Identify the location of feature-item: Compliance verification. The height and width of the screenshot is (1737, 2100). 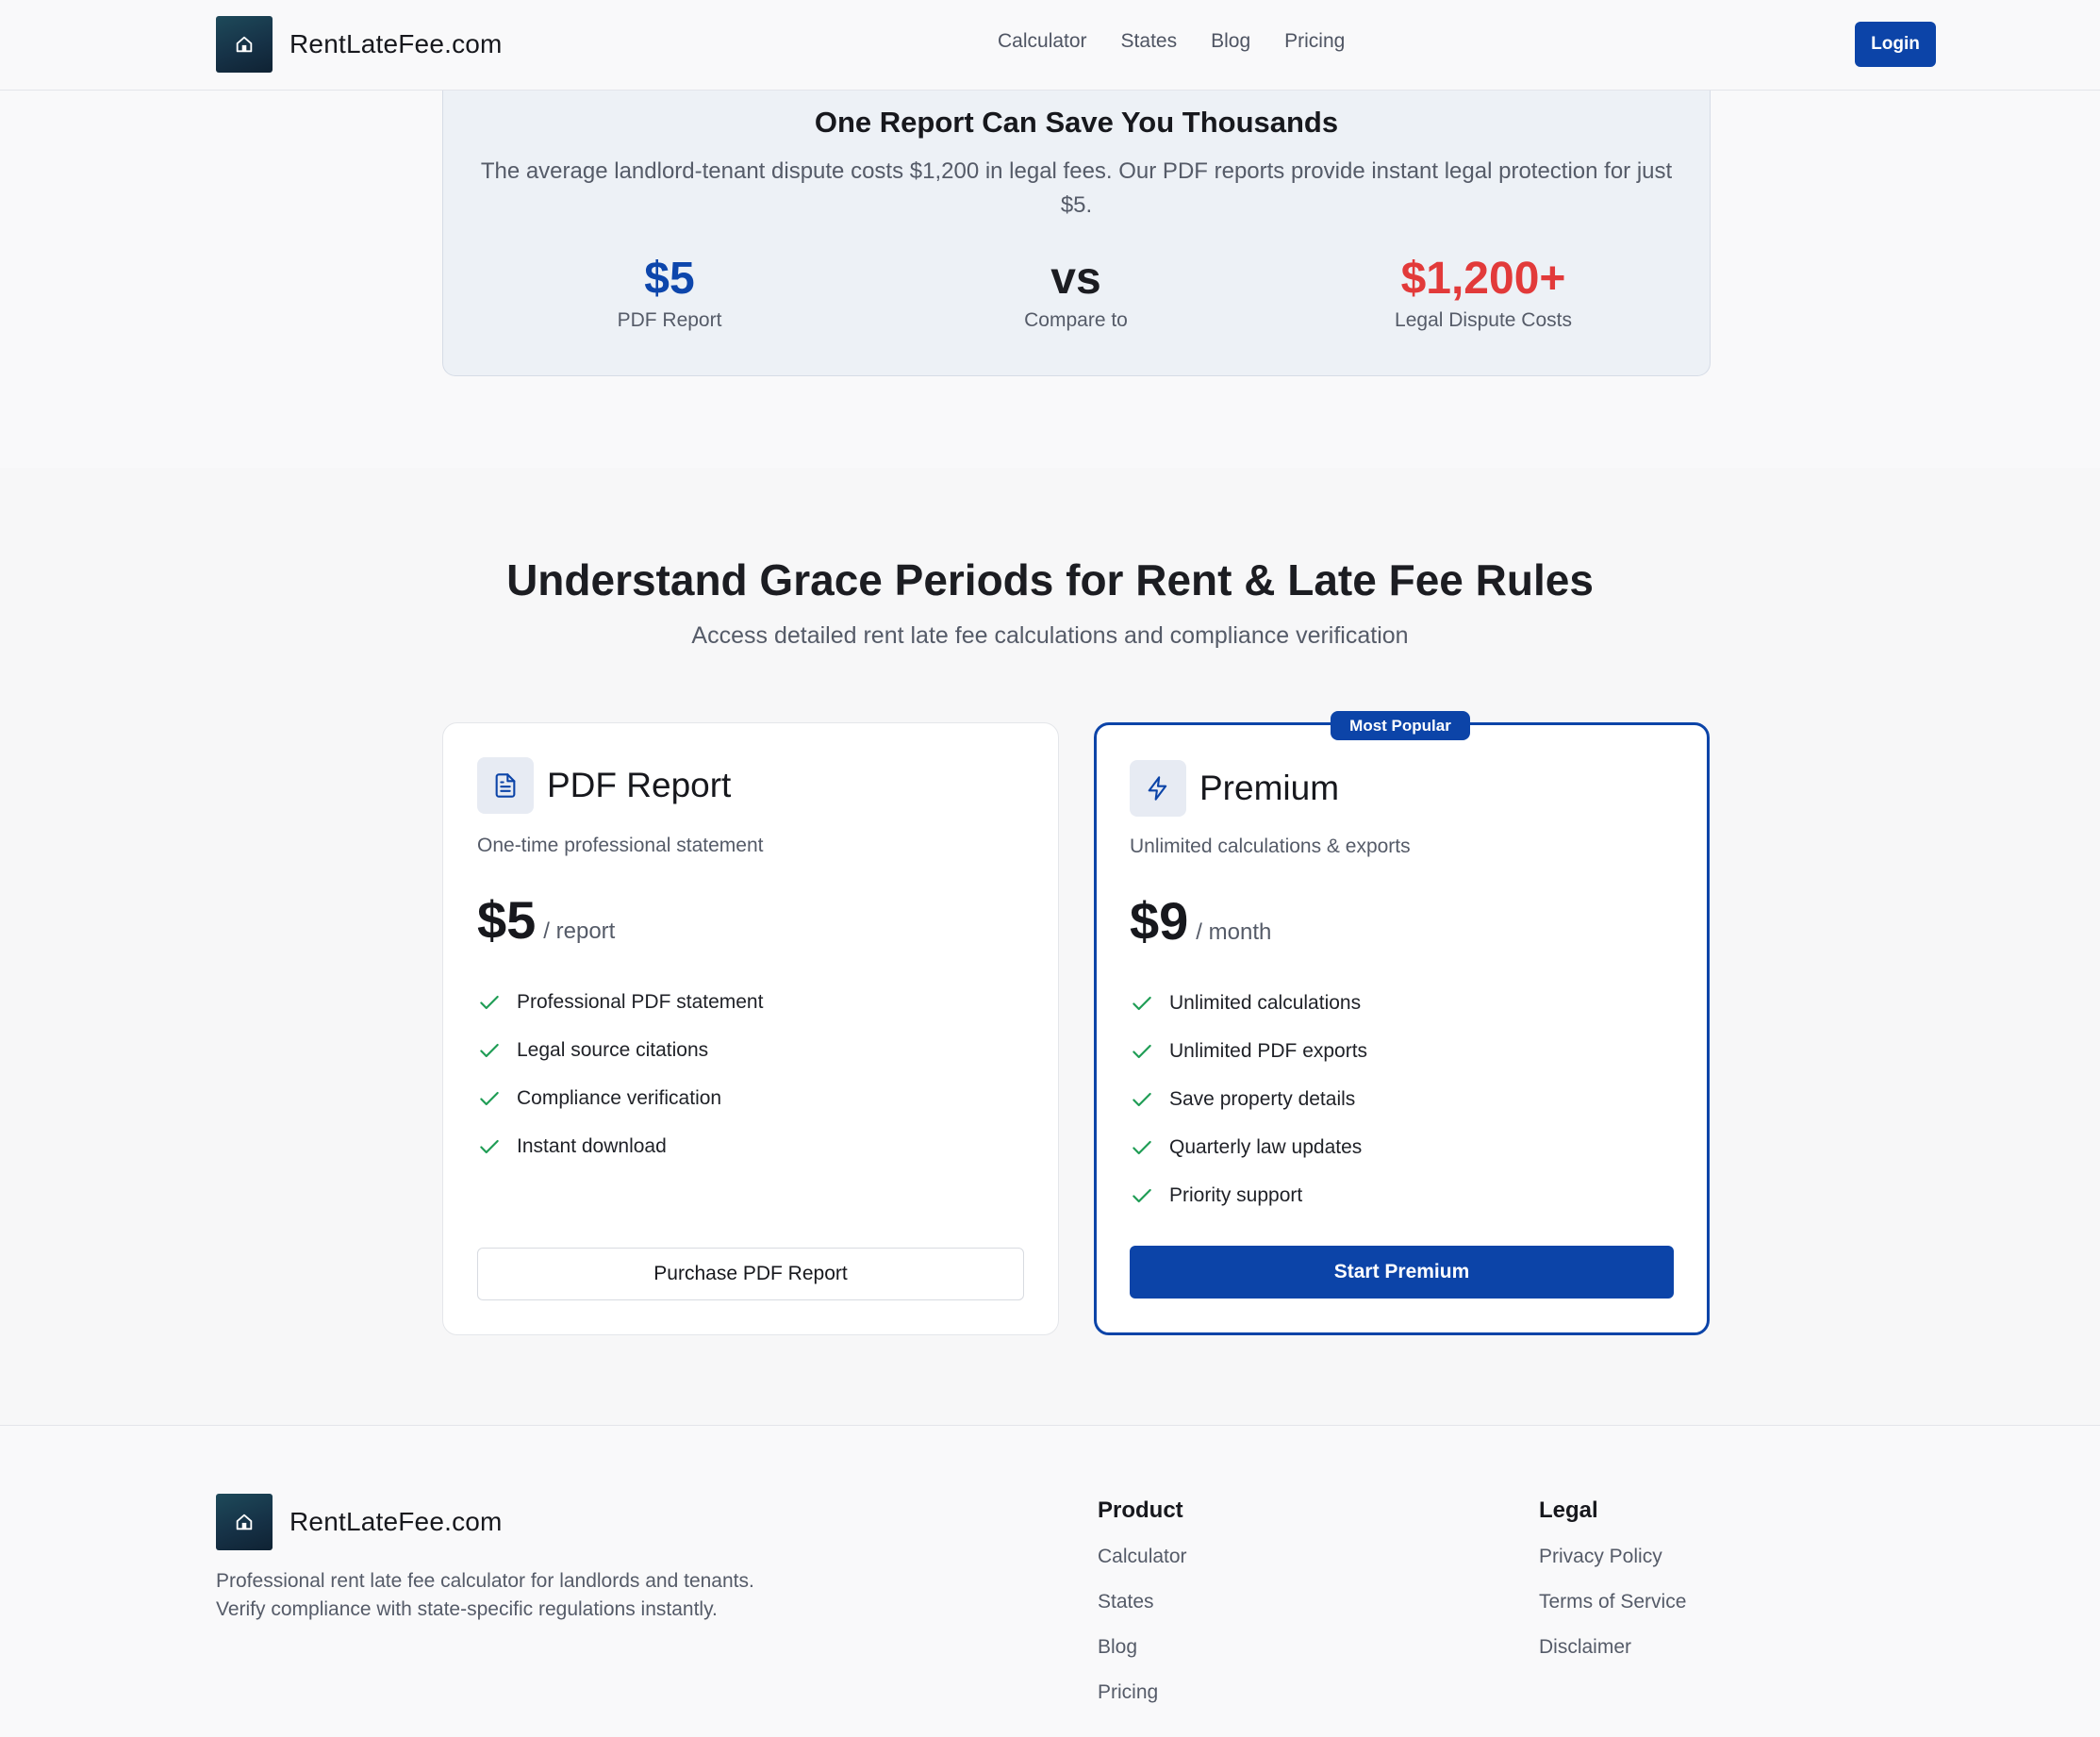
(620, 1098).